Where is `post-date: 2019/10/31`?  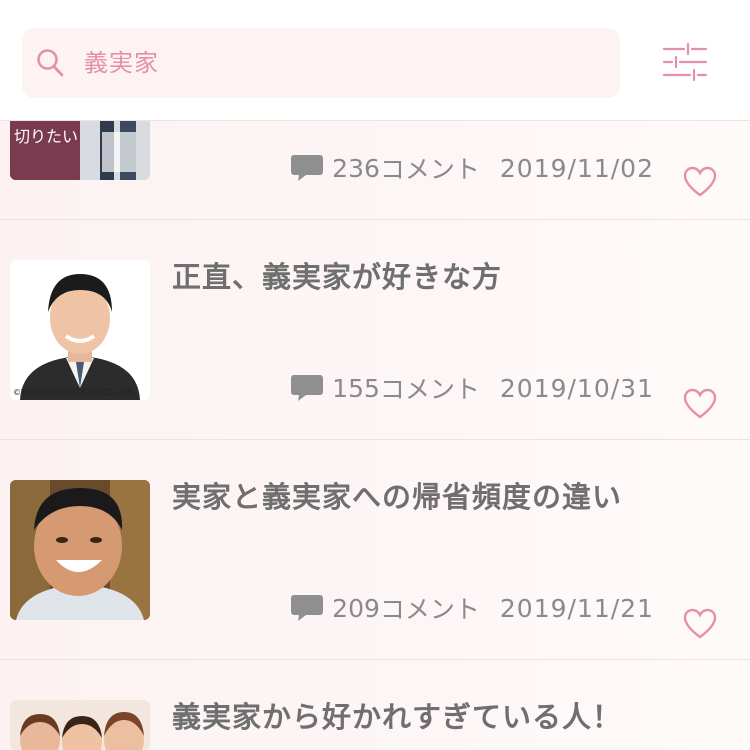 post-date: 2019/10/31 is located at coordinates (576, 388).